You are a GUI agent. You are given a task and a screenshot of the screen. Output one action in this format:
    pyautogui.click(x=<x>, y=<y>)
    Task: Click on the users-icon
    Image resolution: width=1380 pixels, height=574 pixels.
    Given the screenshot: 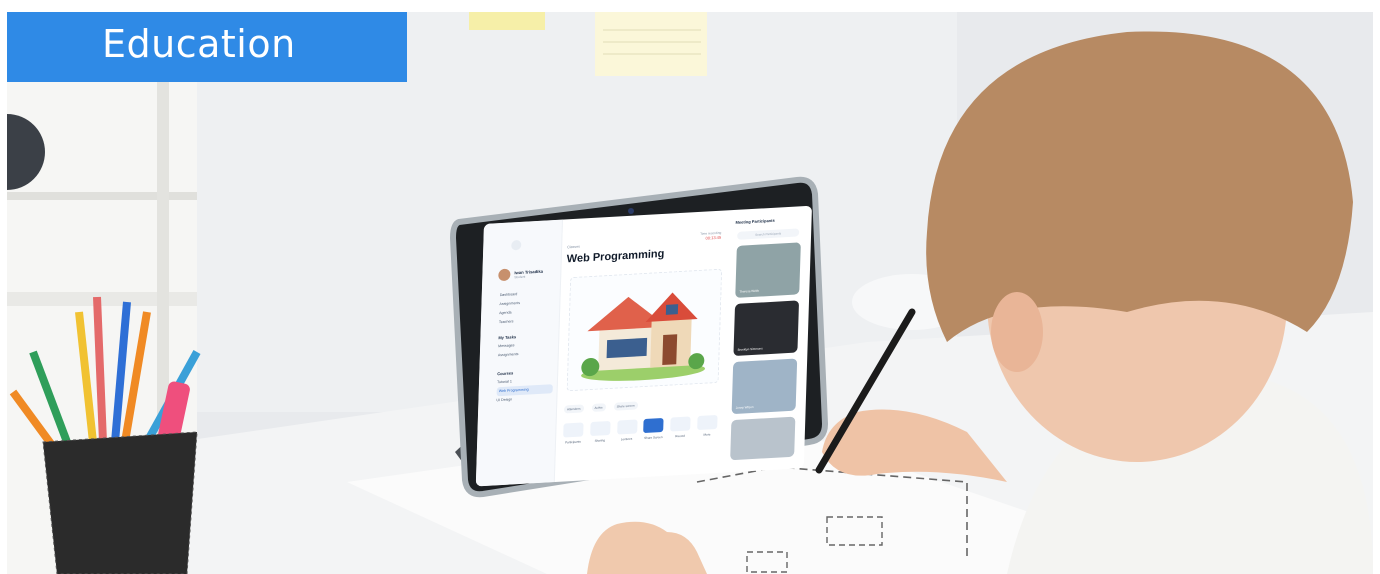 What is the action you would take?
    pyautogui.click(x=573, y=430)
    